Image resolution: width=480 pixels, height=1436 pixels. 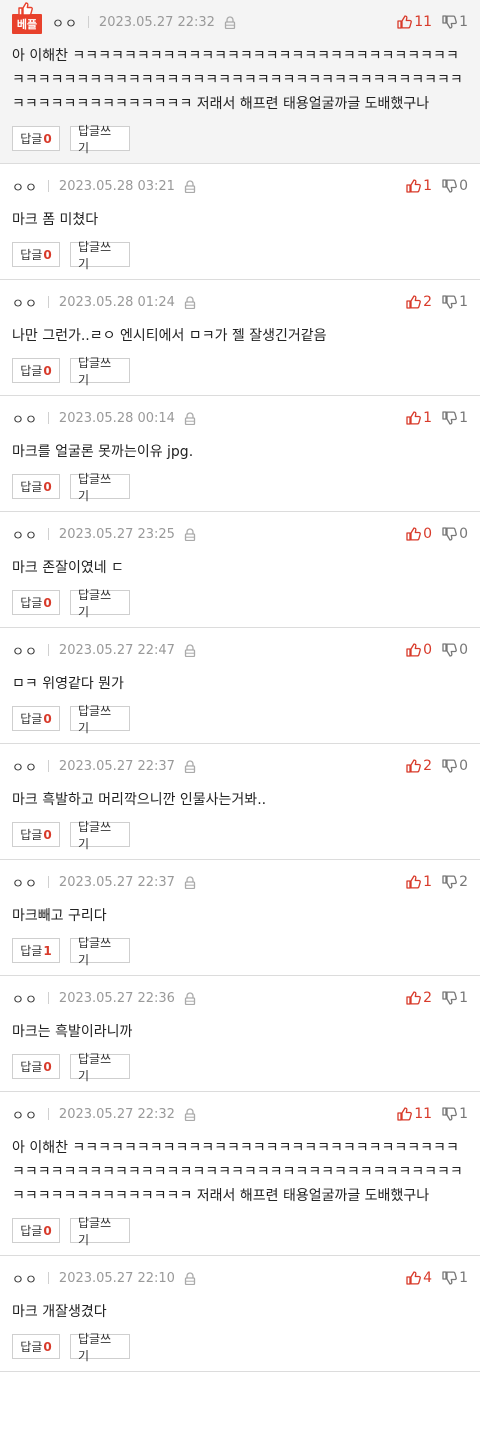 I want to click on vote-area: 1 0, so click(x=437, y=186).